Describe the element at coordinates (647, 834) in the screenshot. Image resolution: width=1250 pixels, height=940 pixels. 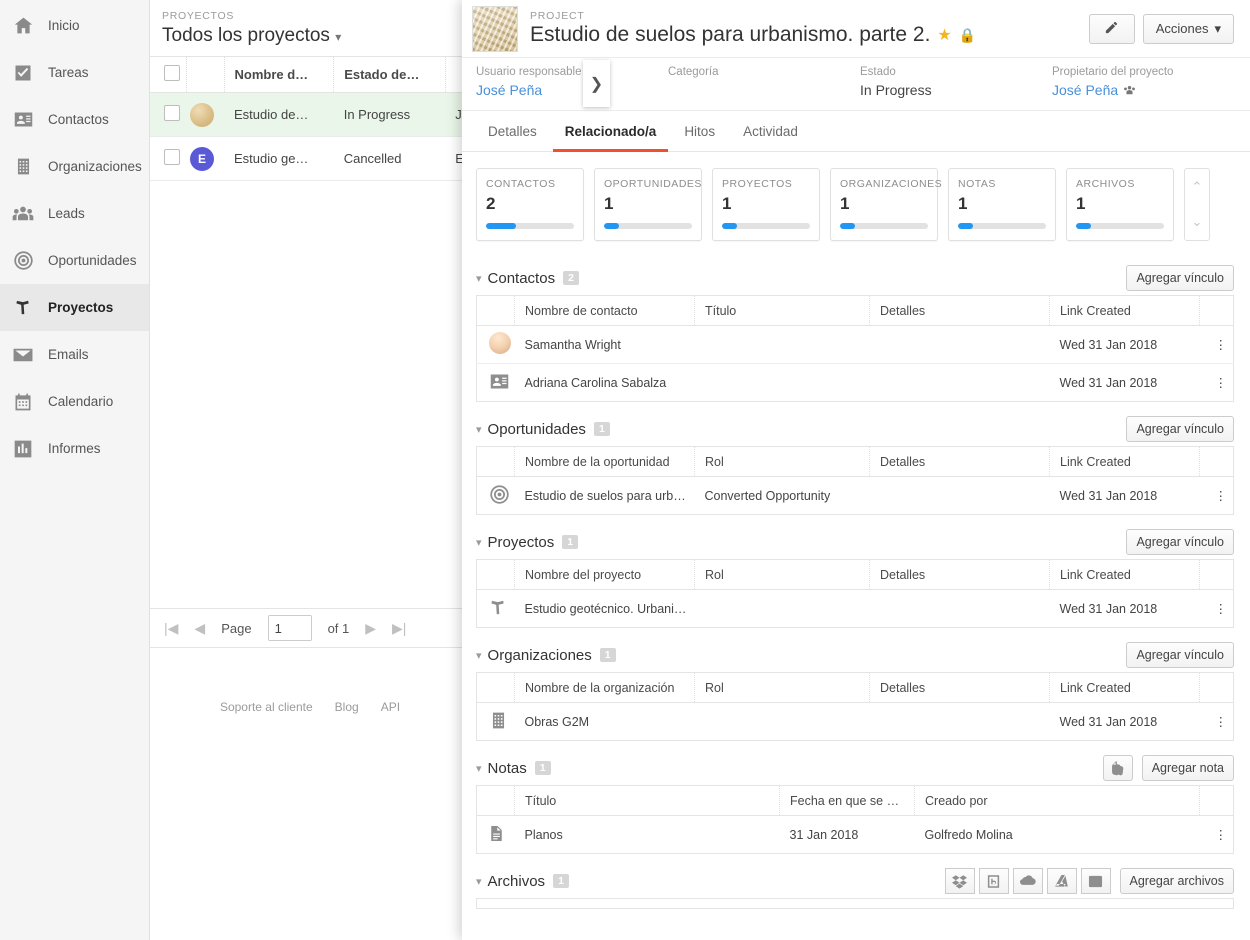
I see `row-primary-link: Planos` at that location.